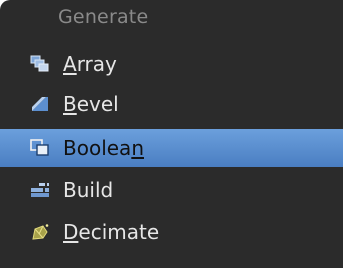  I want to click on partial-item-icon, so click(39, 274).